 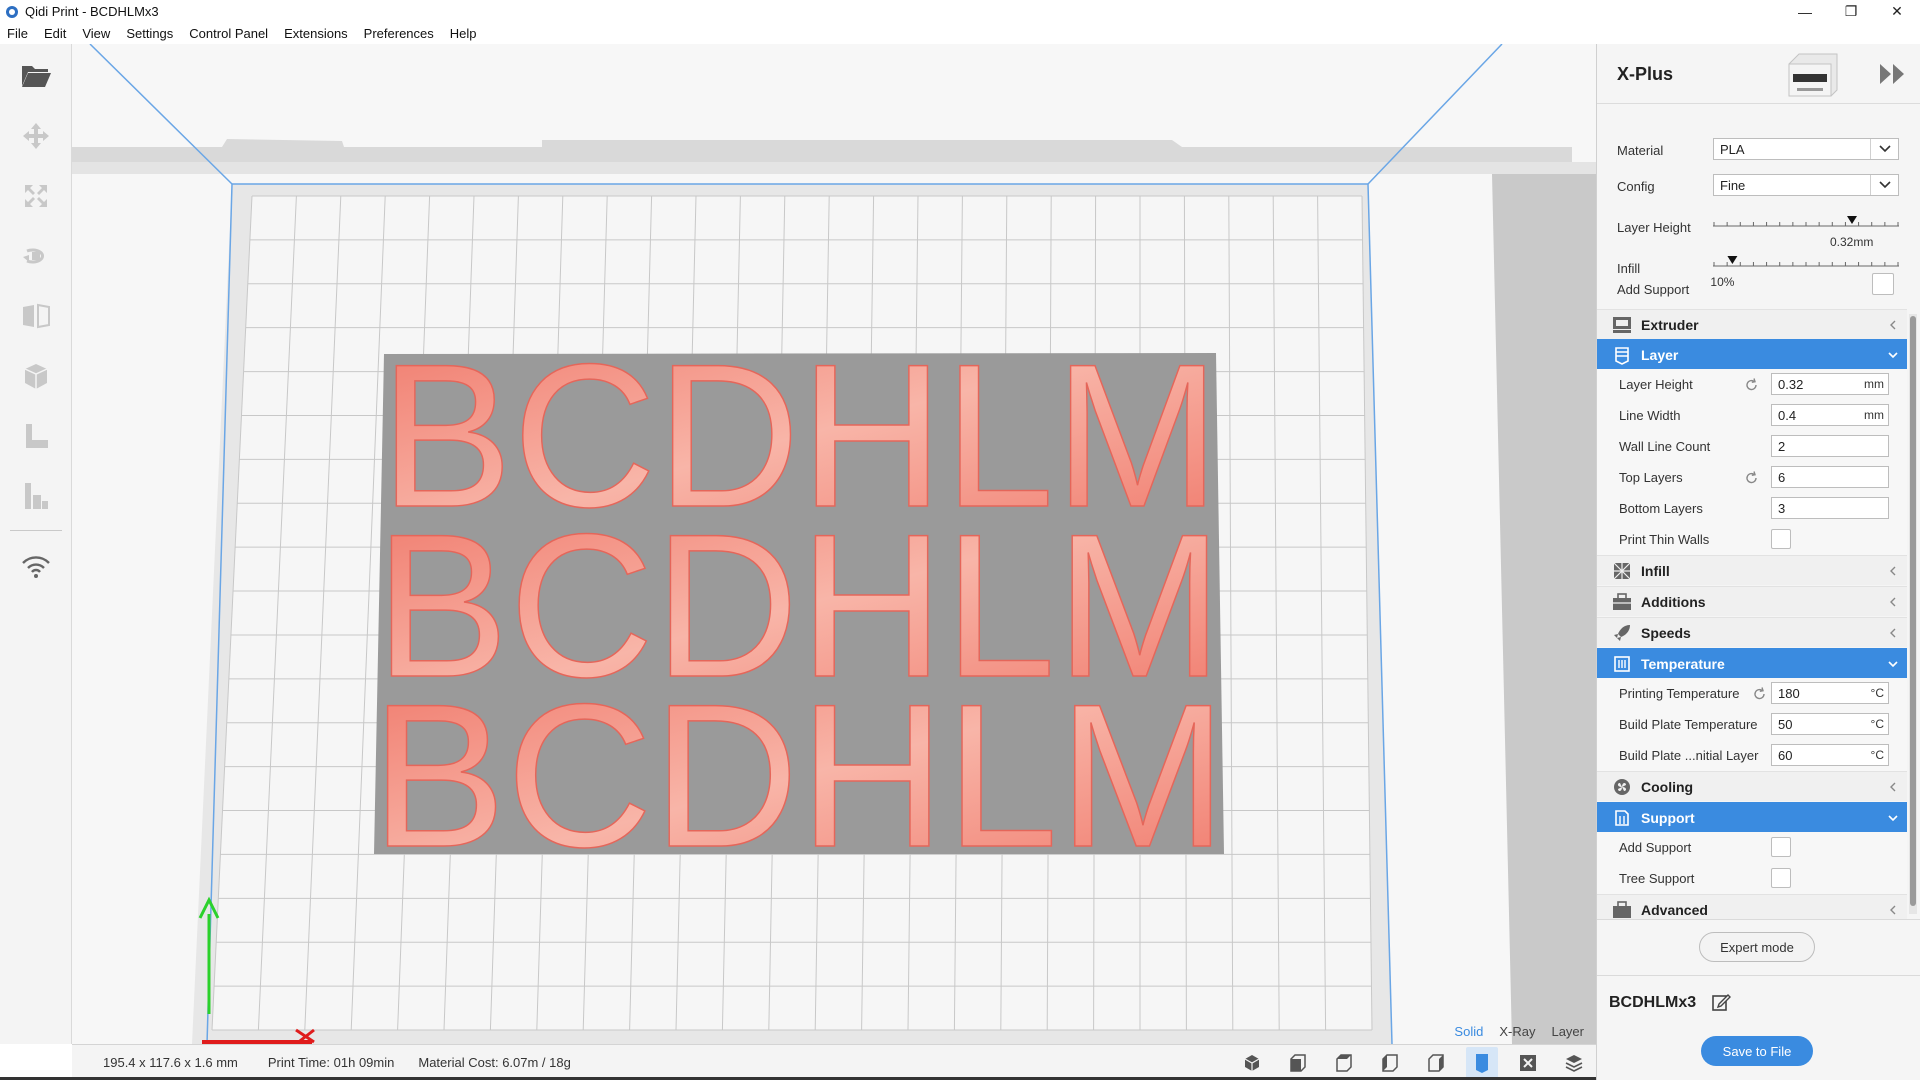 I want to click on top-layers-input: 6, so click(x=1830, y=477).